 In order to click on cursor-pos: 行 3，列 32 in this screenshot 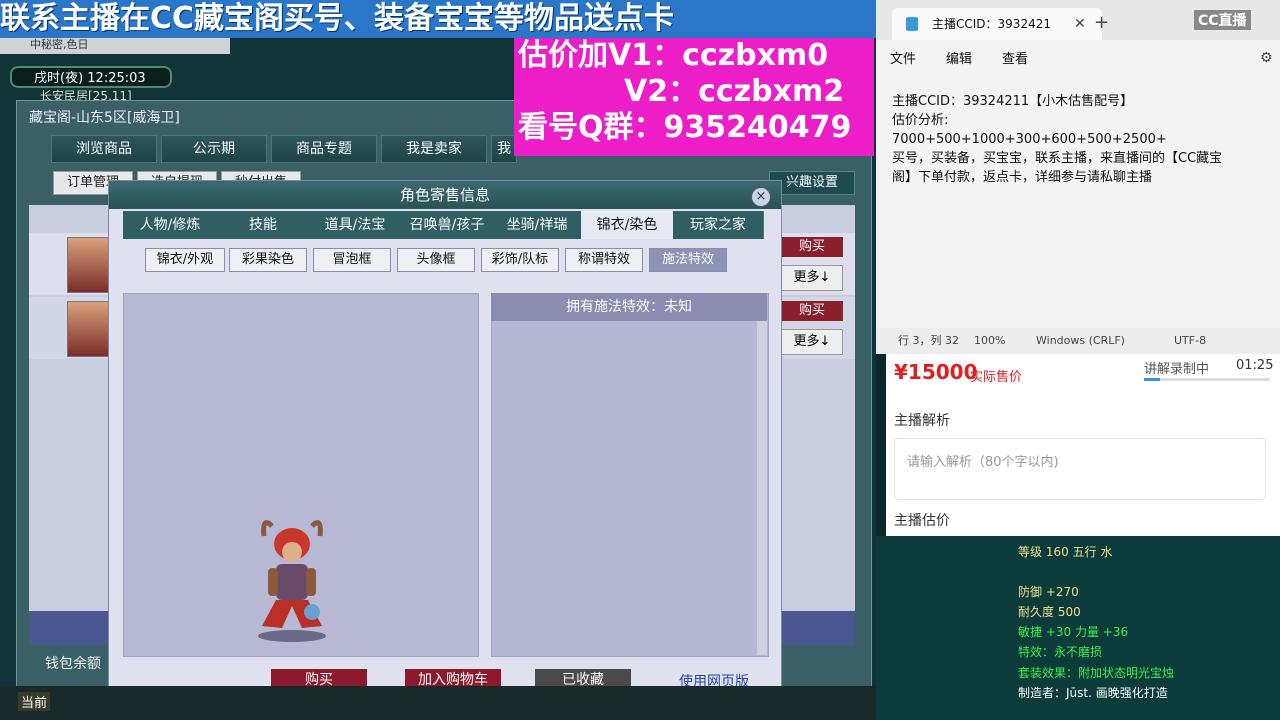, I will do `click(928, 340)`.